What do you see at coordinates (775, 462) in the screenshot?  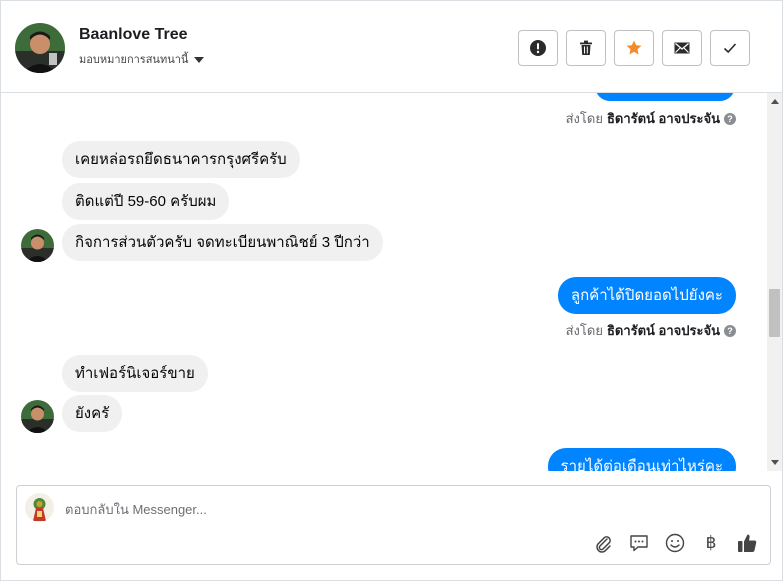 I see `scroll-down-arrow-icon` at bounding box center [775, 462].